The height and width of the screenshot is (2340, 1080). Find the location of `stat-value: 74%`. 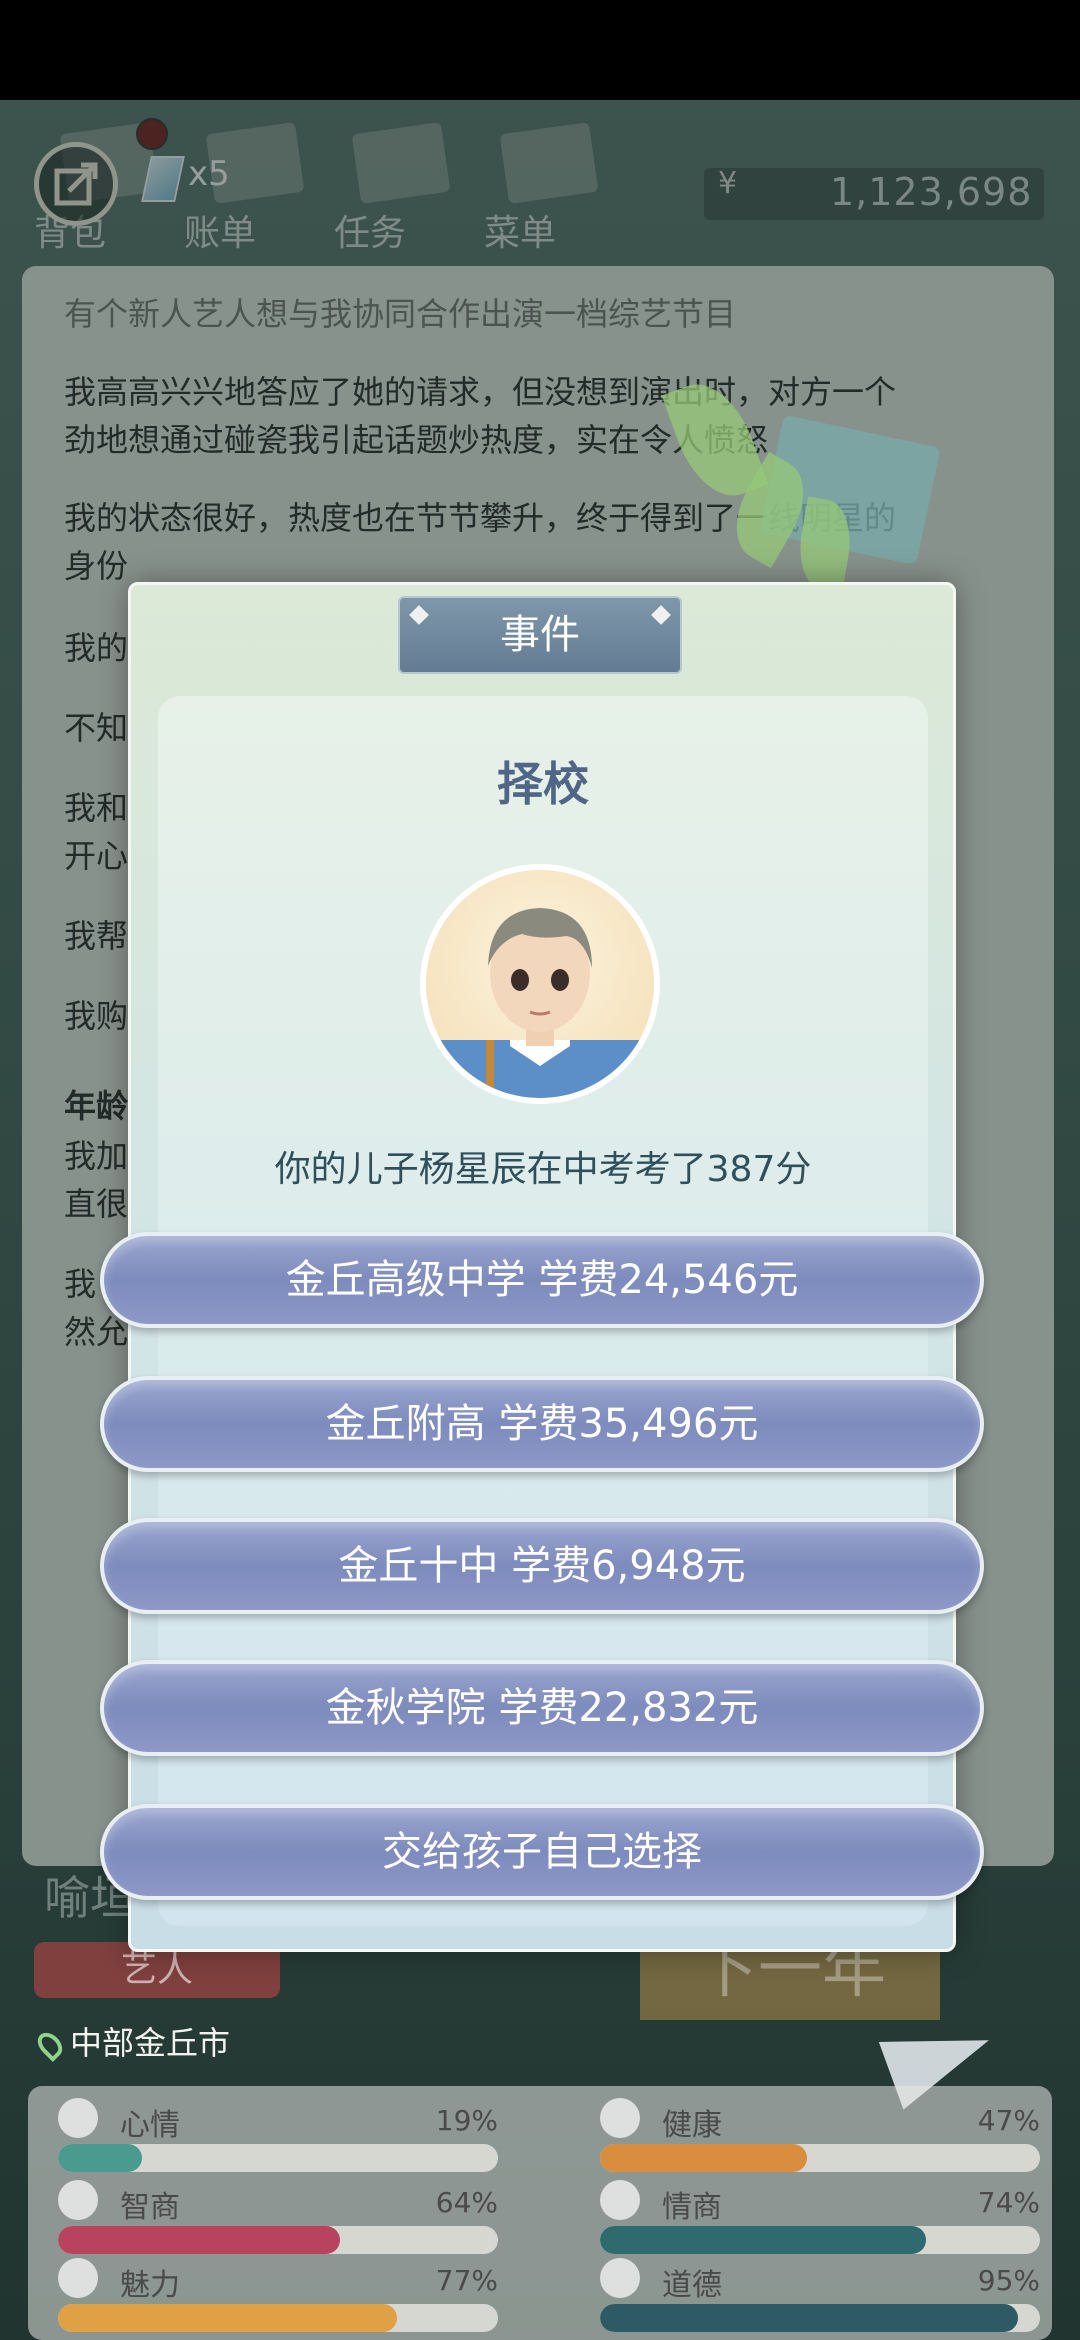

stat-value: 74% is located at coordinates (1008, 2202).